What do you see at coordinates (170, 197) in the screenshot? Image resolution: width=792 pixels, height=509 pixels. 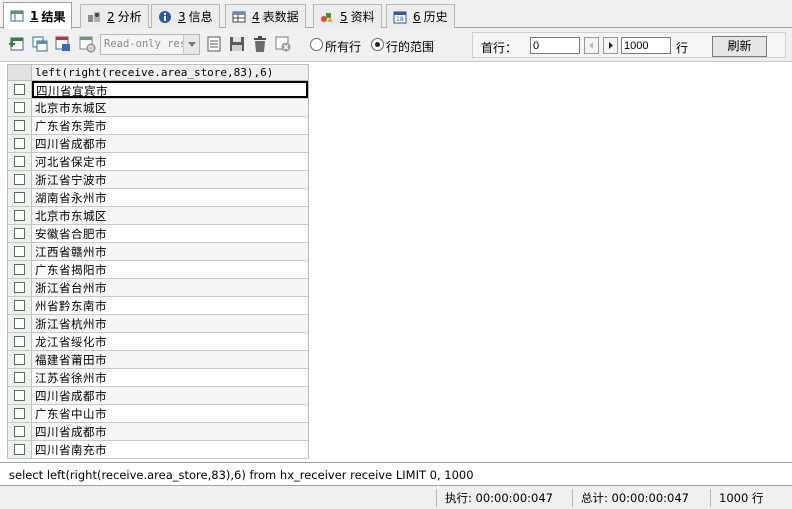 I see `table-cell: 湖南省永州市` at bounding box center [170, 197].